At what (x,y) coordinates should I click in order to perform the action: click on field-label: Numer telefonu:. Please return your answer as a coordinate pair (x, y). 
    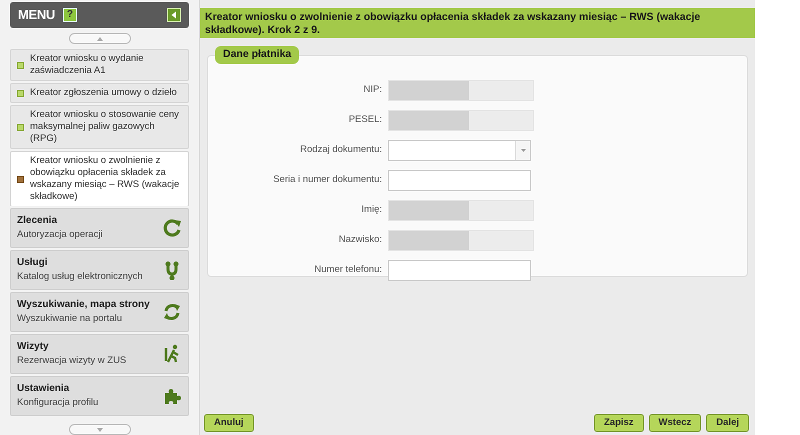
    Looking at the image, I should click on (348, 270).